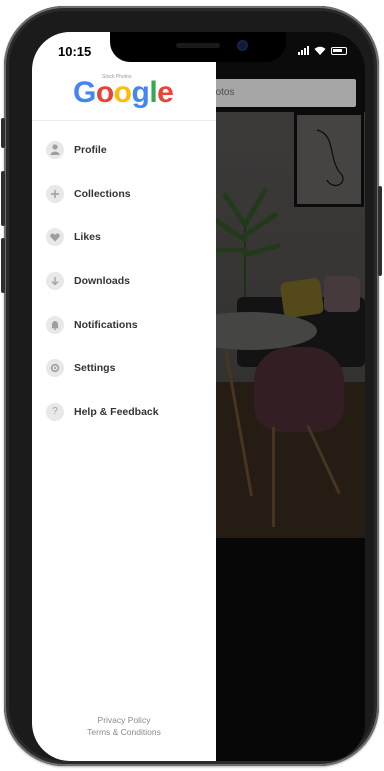 The image size is (384, 771). What do you see at coordinates (124, 237) in the screenshot?
I see `menu-item-likes: Likes` at bounding box center [124, 237].